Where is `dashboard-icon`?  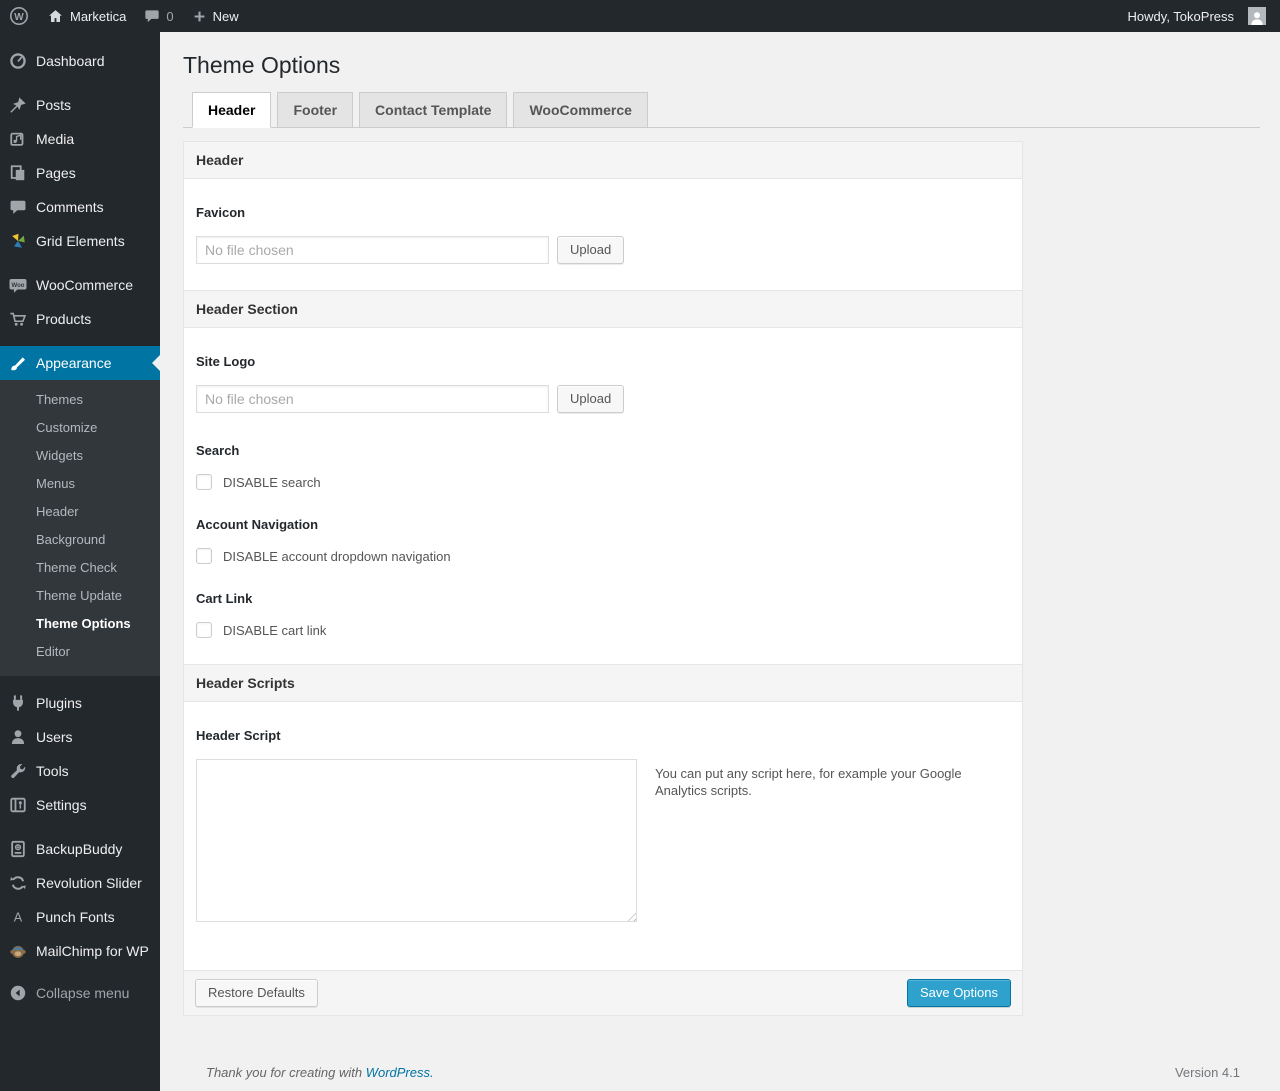 dashboard-icon is located at coordinates (18, 61).